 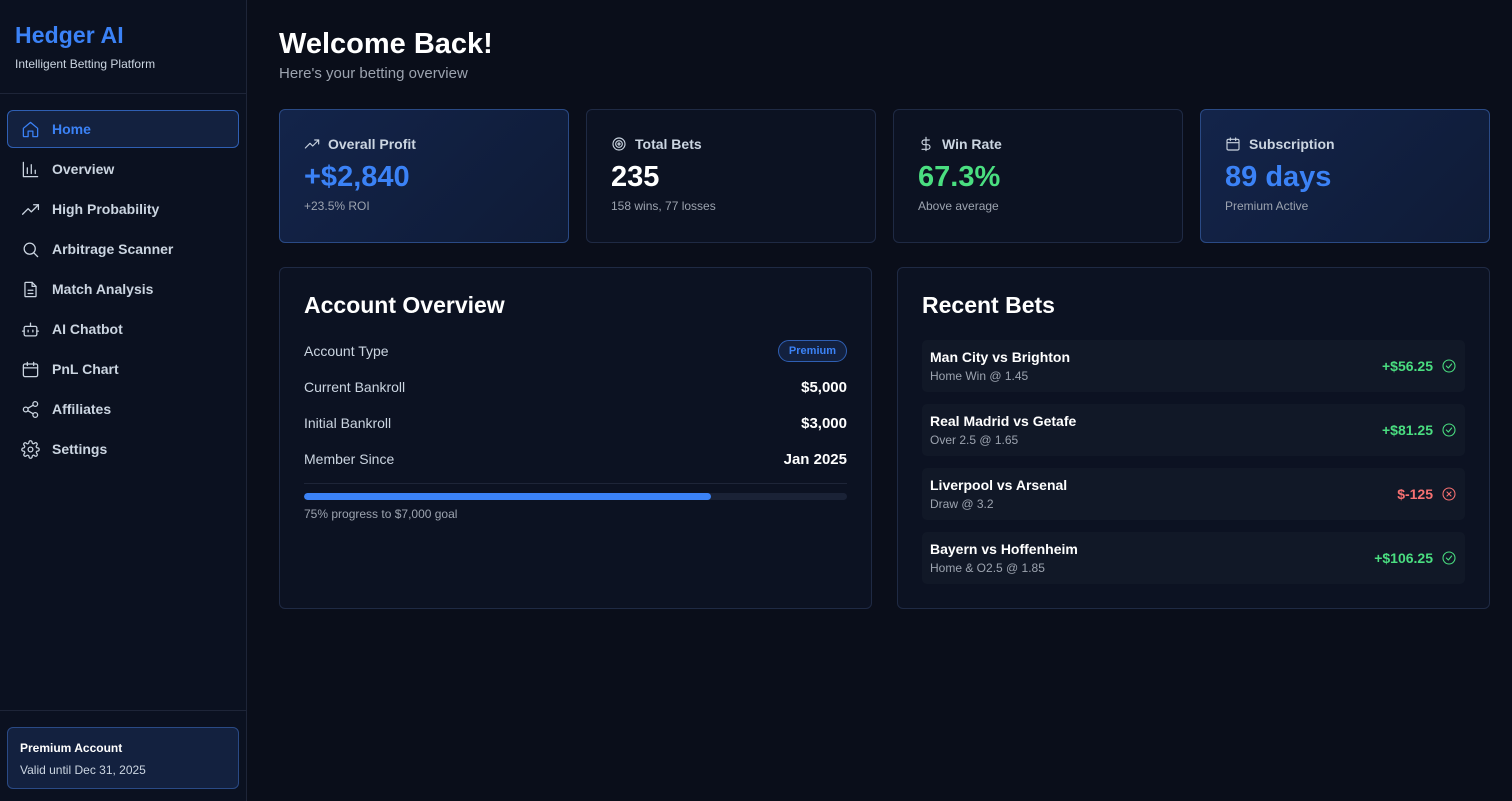 What do you see at coordinates (337, 206) in the screenshot?
I see `stat-subtext: +23.5% ROI` at bounding box center [337, 206].